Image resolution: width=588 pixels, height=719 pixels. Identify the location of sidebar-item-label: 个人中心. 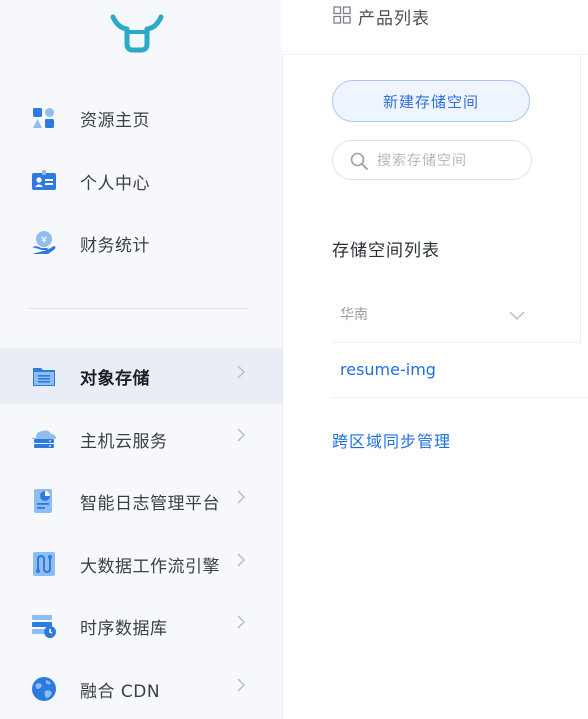
(115, 183).